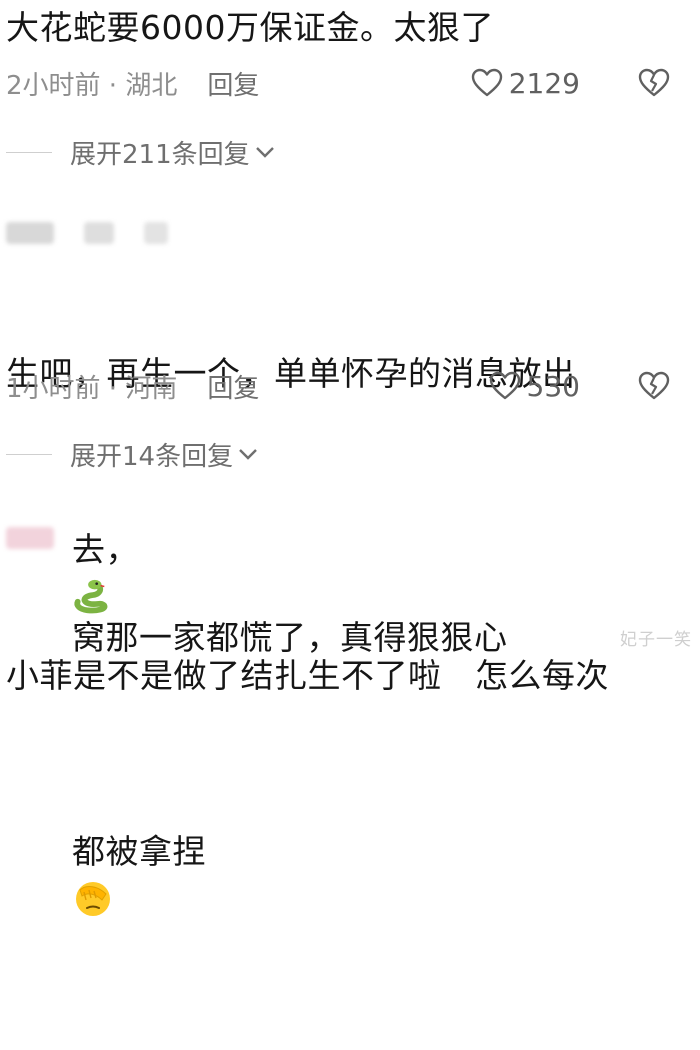 This screenshot has width=700, height=1050. Describe the element at coordinates (152, 456) in the screenshot. I see `expand-replies-label: 展开14条回复` at that location.